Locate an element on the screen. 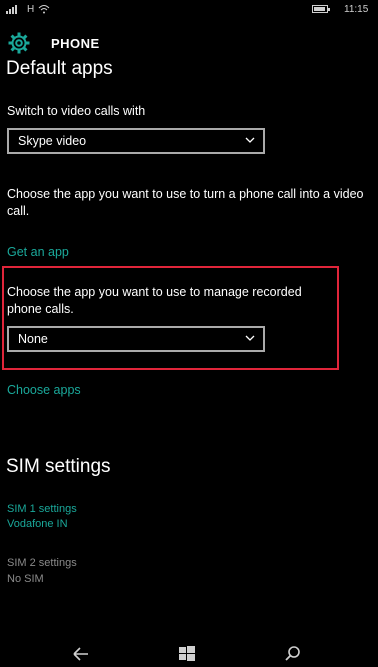 Image resolution: width=378 pixels, height=667 pixels. choose-apps-link: Choose apps is located at coordinates (44, 390).